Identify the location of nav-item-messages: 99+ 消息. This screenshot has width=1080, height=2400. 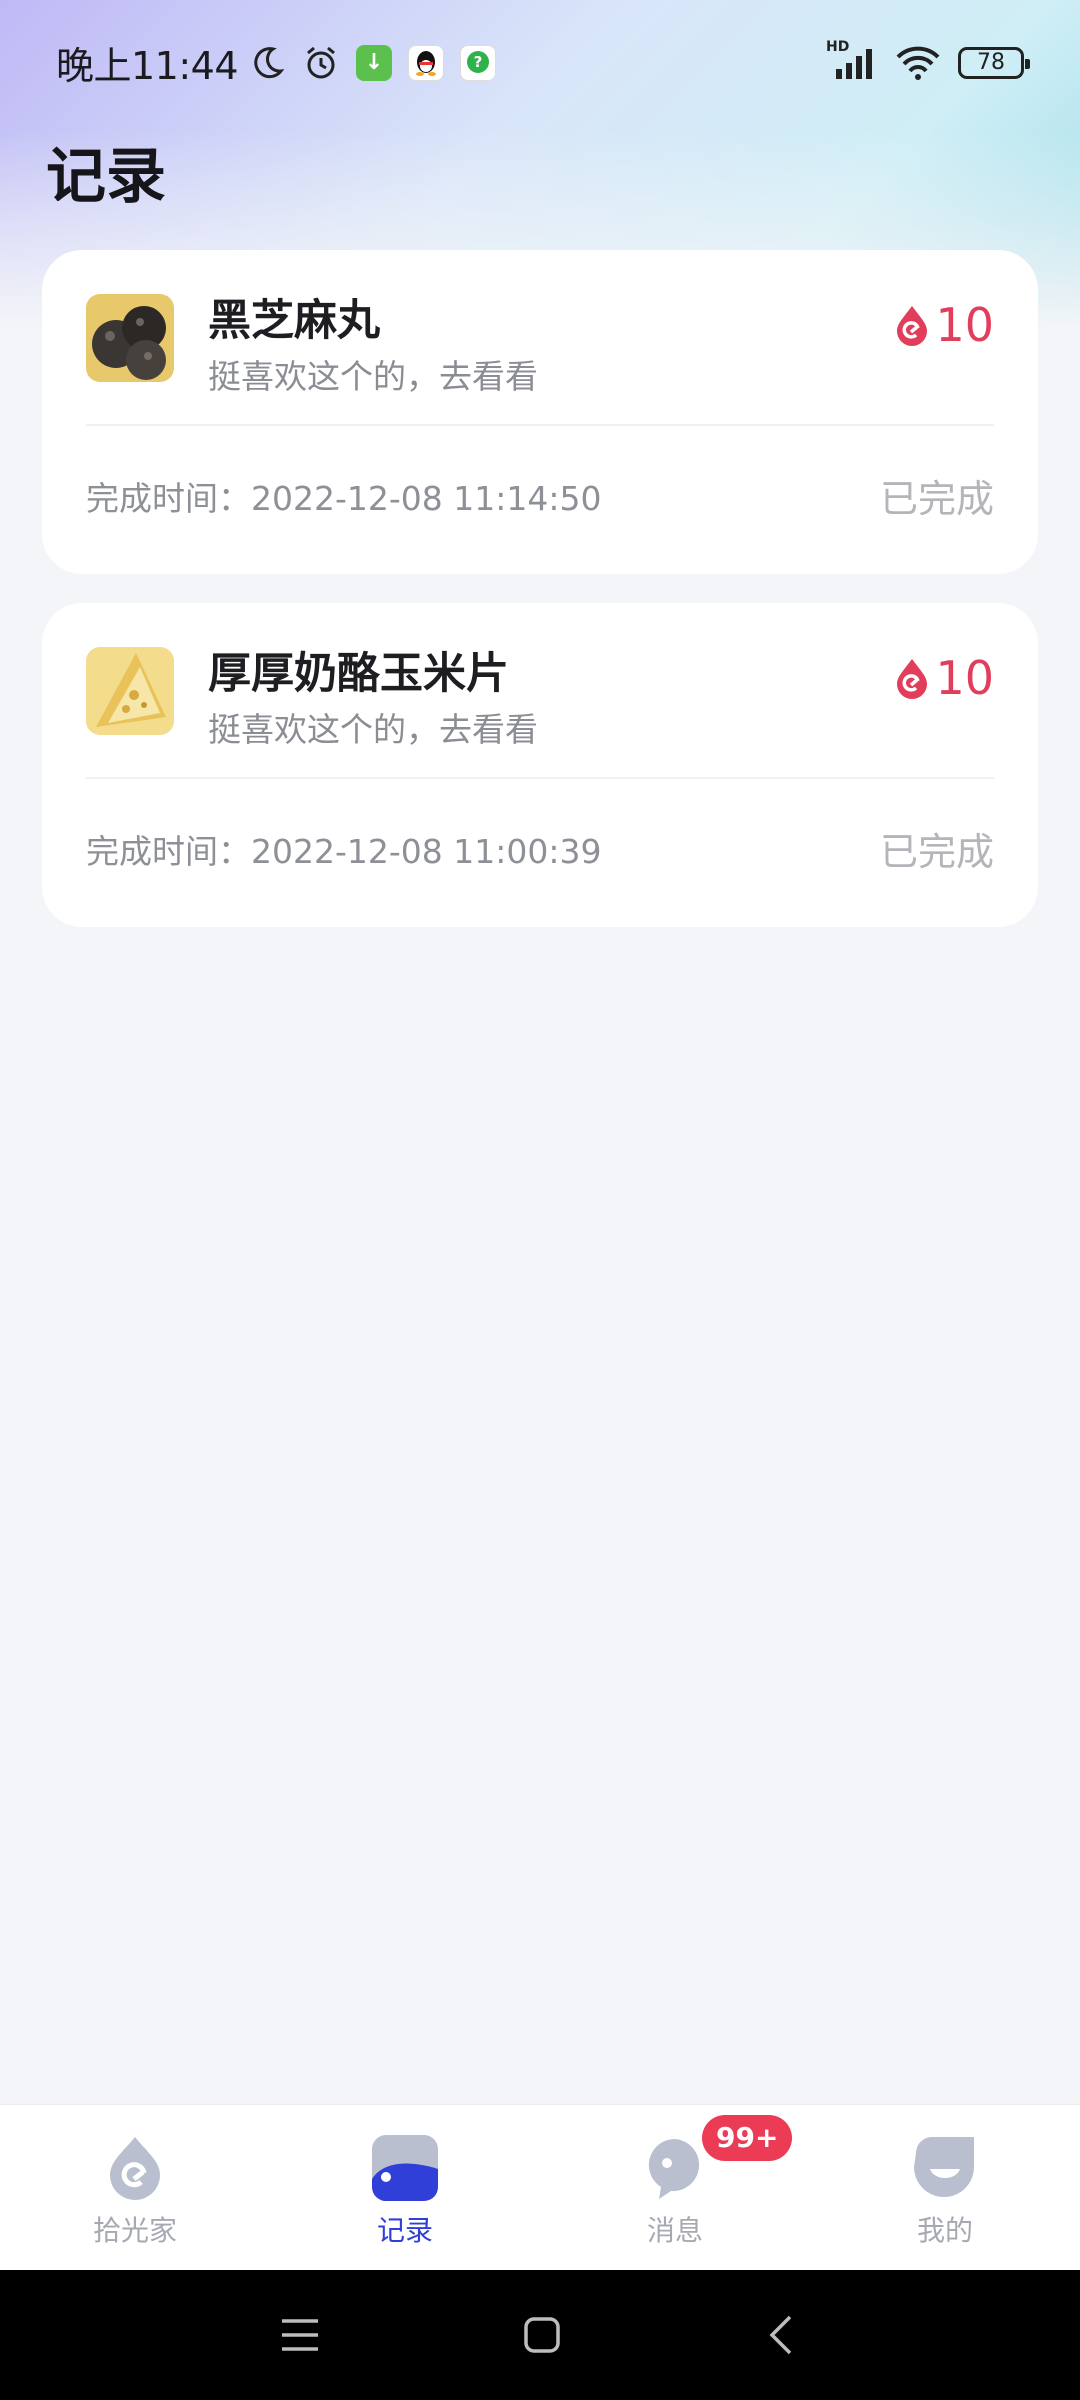
(675, 2187).